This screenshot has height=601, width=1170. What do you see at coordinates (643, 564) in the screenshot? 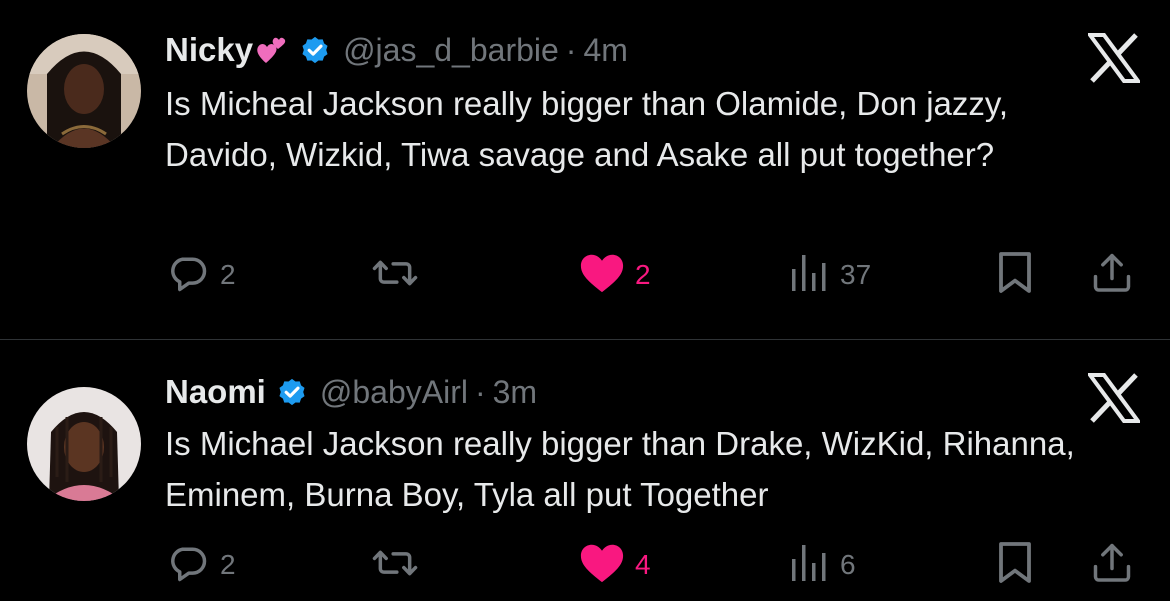
I see `like-count: 4` at bounding box center [643, 564].